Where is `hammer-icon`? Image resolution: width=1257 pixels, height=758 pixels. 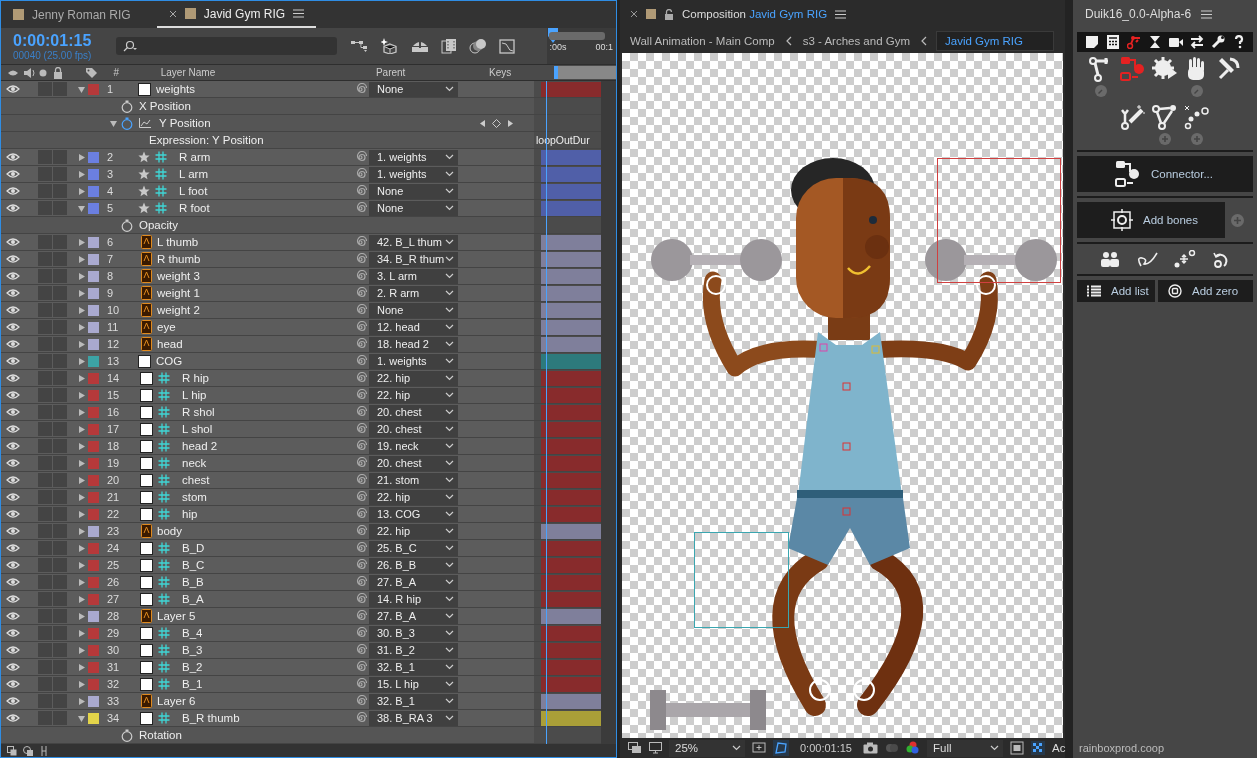
hammer-icon is located at coordinates (1229, 69).